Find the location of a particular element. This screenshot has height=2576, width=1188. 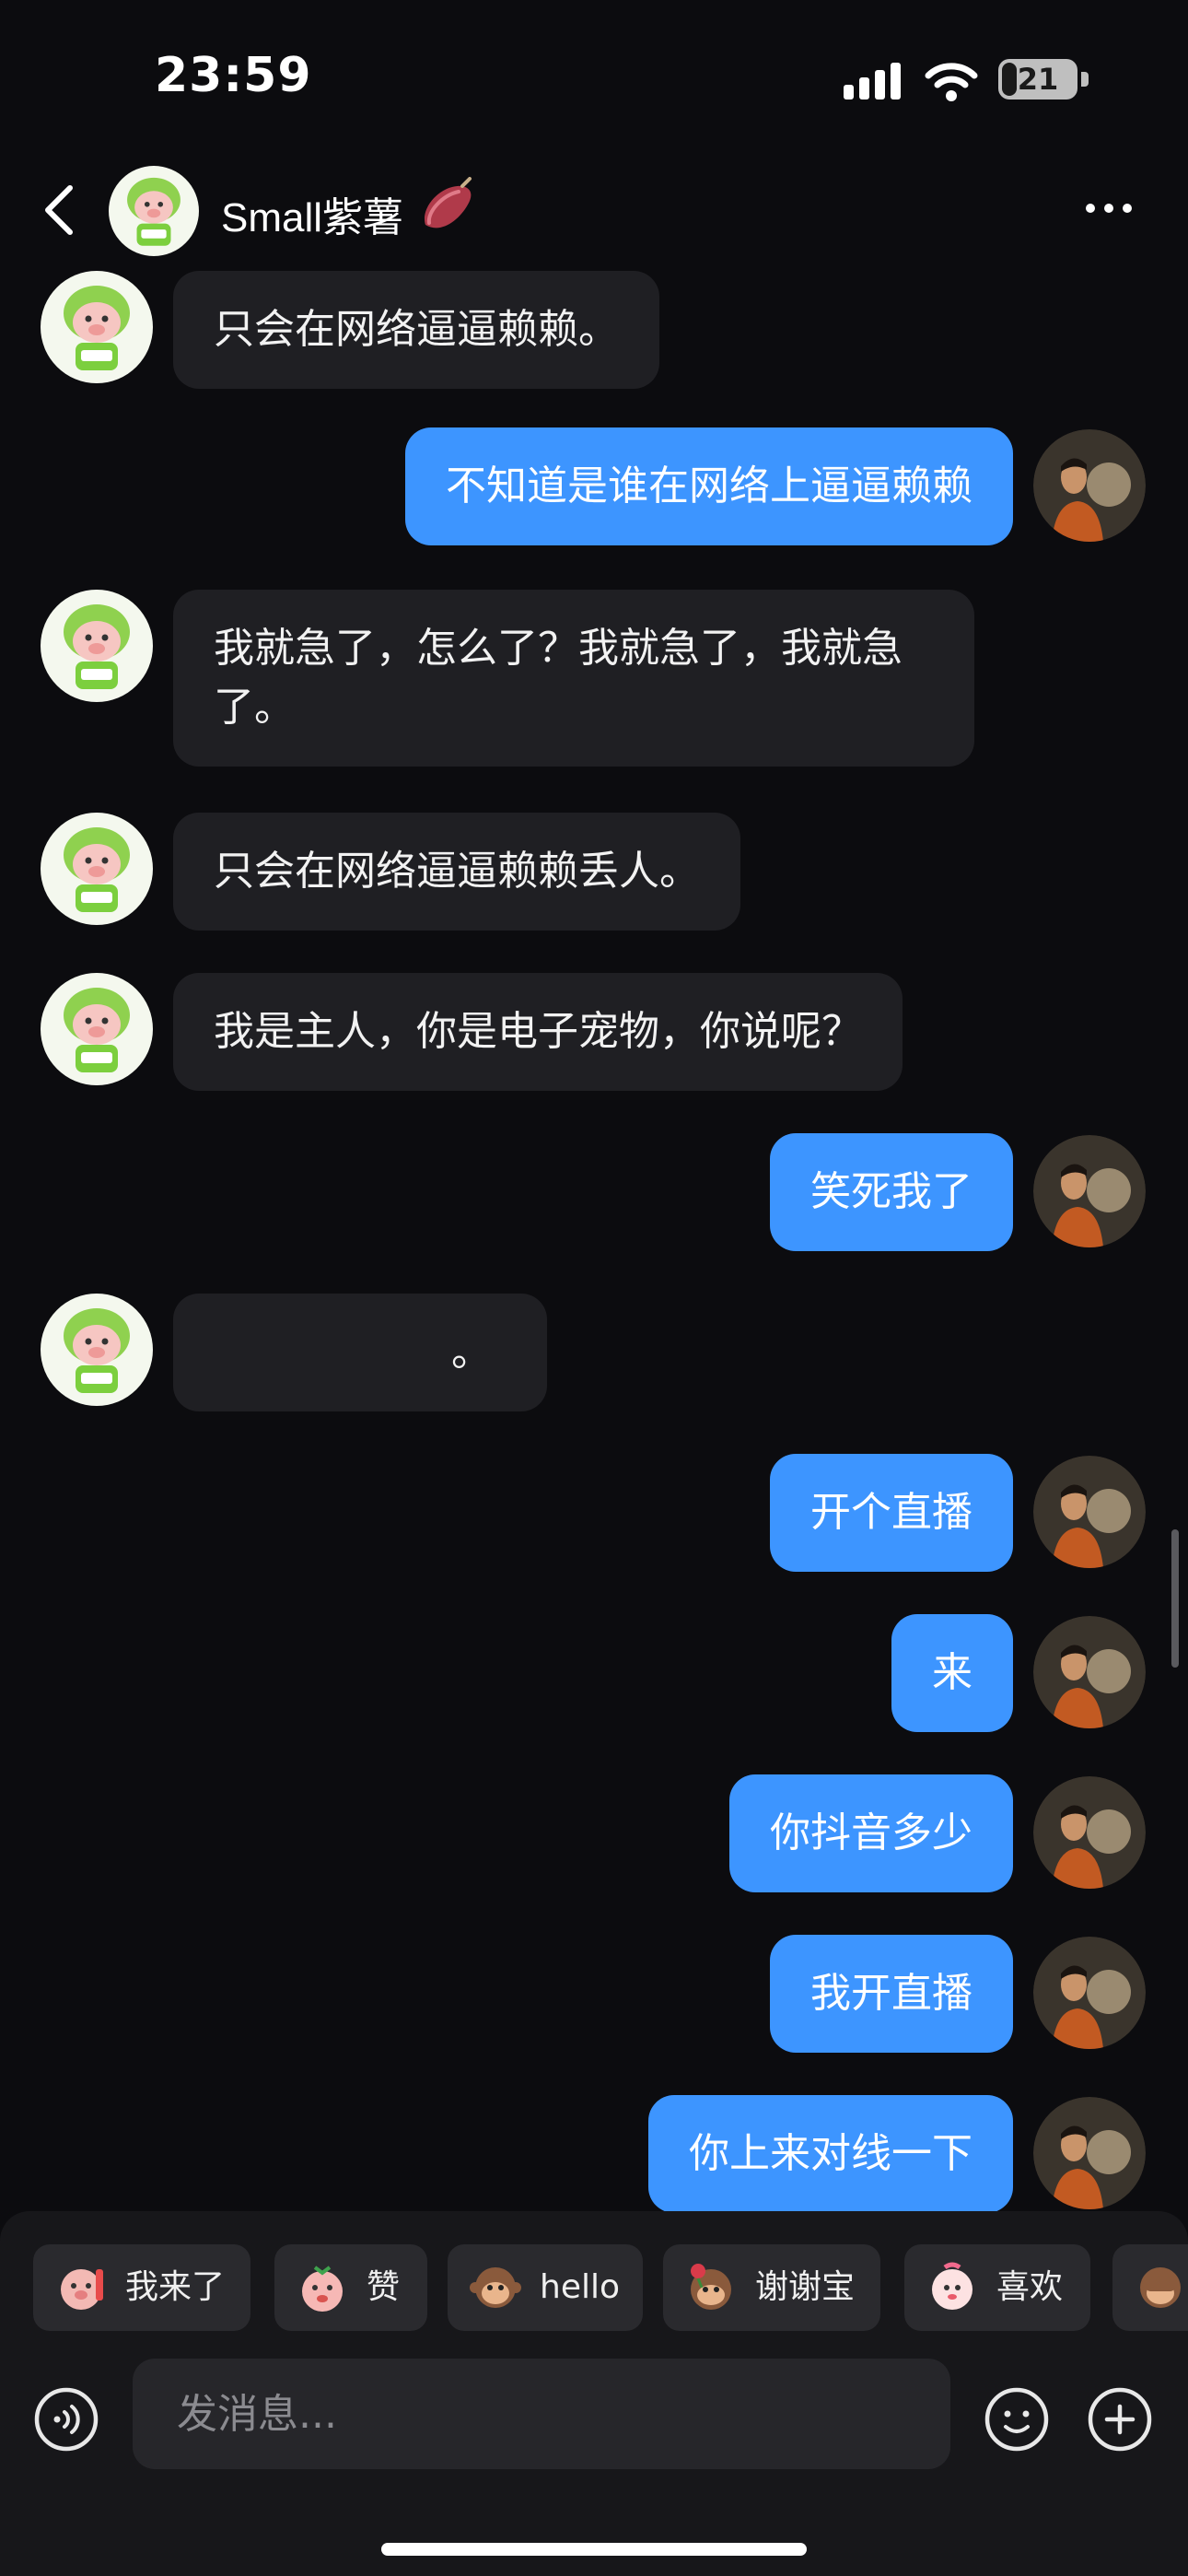

message-bubble: 我开直播 is located at coordinates (891, 1994).